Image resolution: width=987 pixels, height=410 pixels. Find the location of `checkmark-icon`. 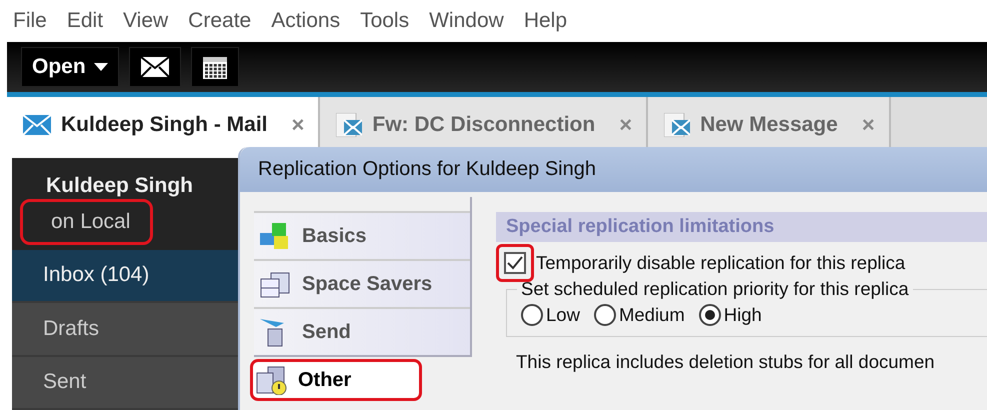

checkmark-icon is located at coordinates (515, 263).